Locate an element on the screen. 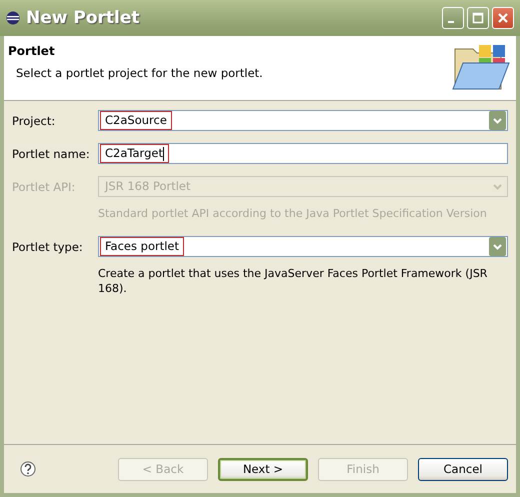 Image resolution: width=520 pixels, height=497 pixels. input-field: C2aTarget is located at coordinates (303, 153).